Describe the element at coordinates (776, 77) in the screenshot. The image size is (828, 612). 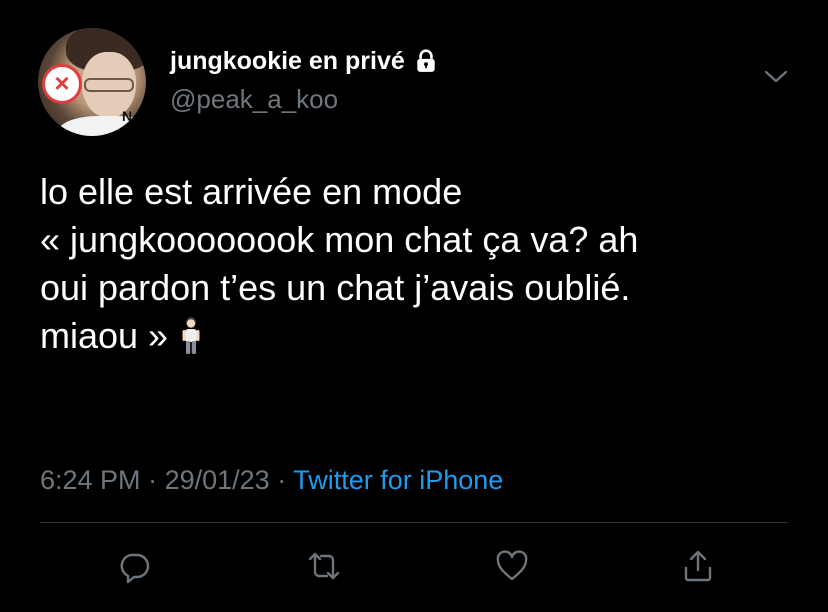
I see `chevron-down-icon` at that location.